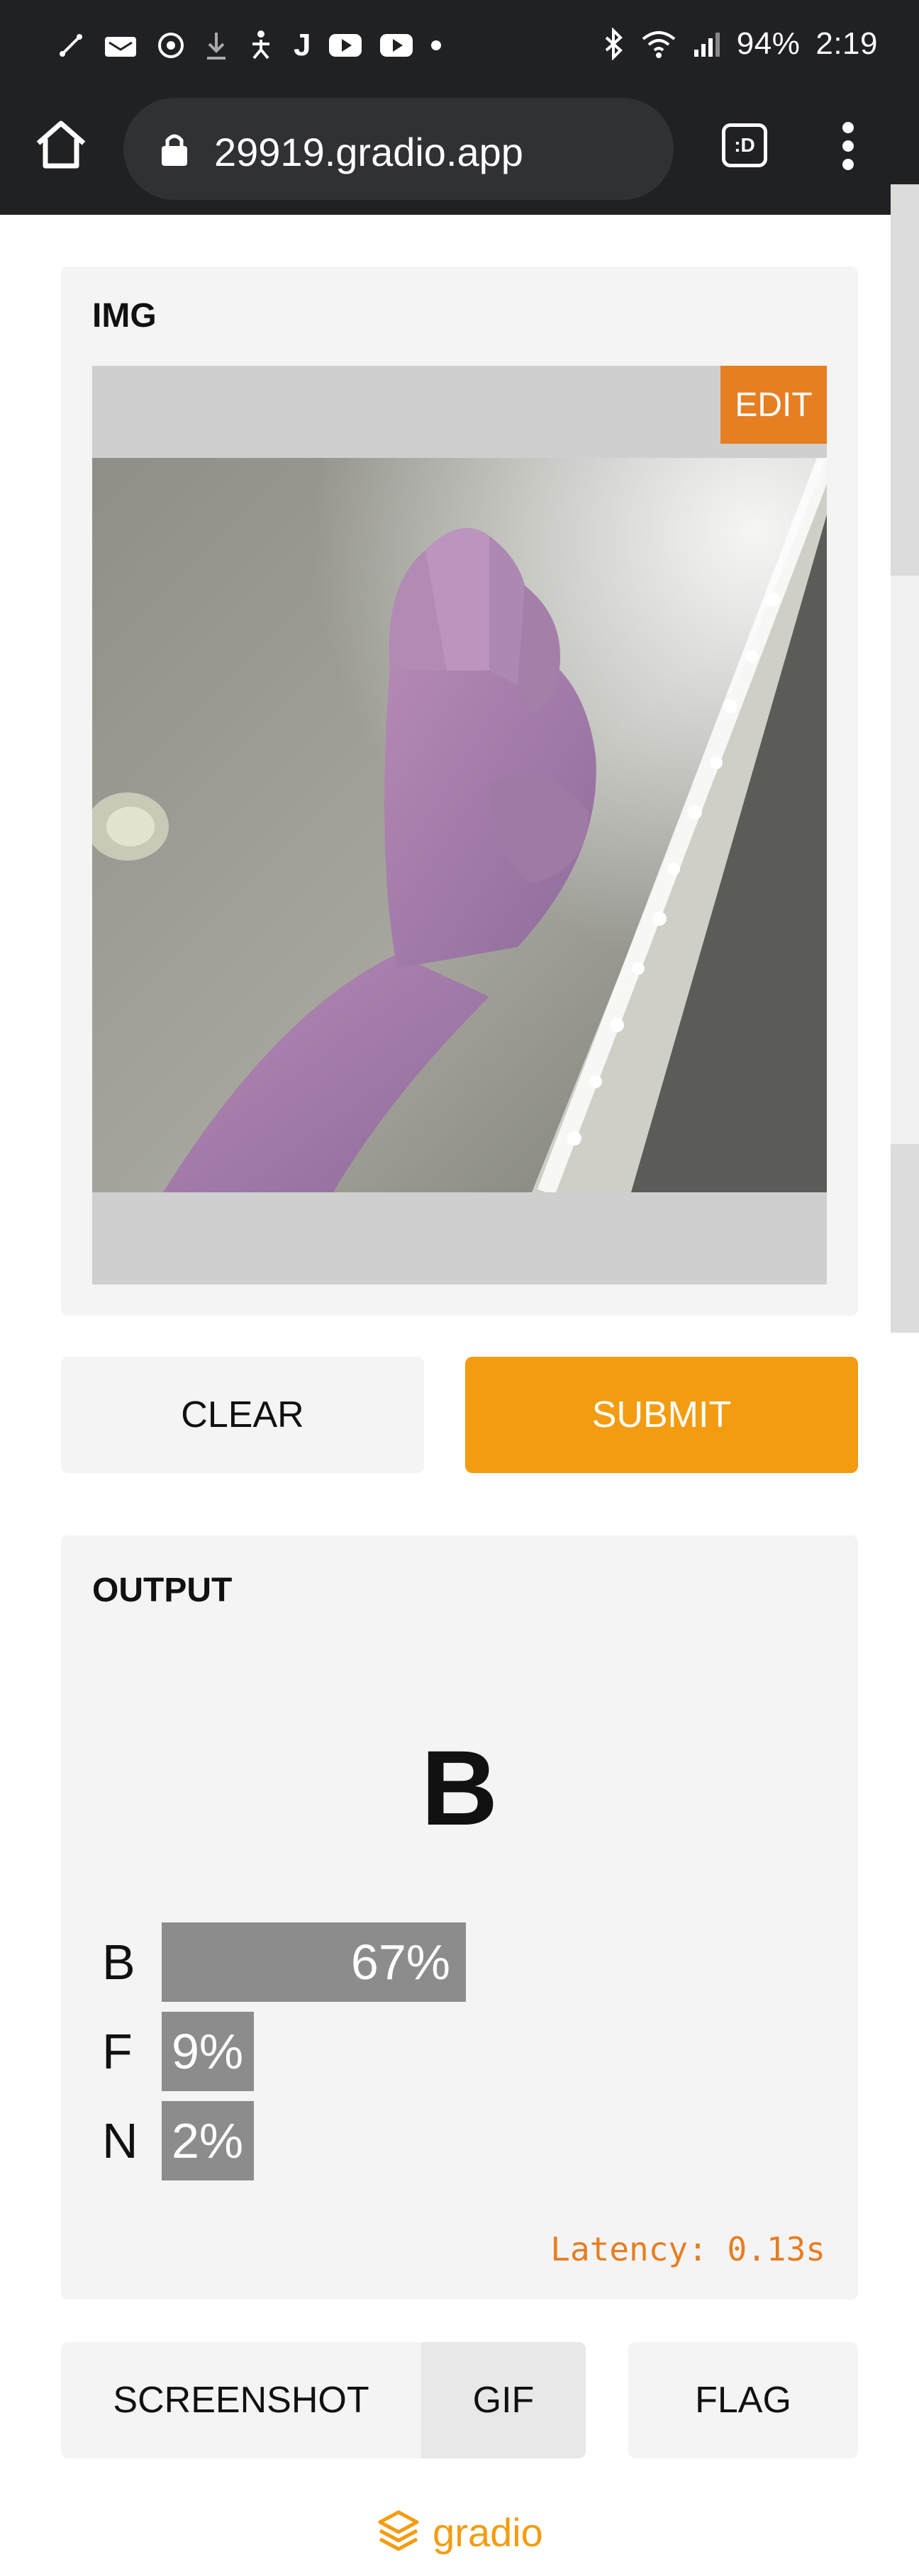  Describe the element at coordinates (400, 1962) in the screenshot. I see `confidence-value: 67%` at that location.